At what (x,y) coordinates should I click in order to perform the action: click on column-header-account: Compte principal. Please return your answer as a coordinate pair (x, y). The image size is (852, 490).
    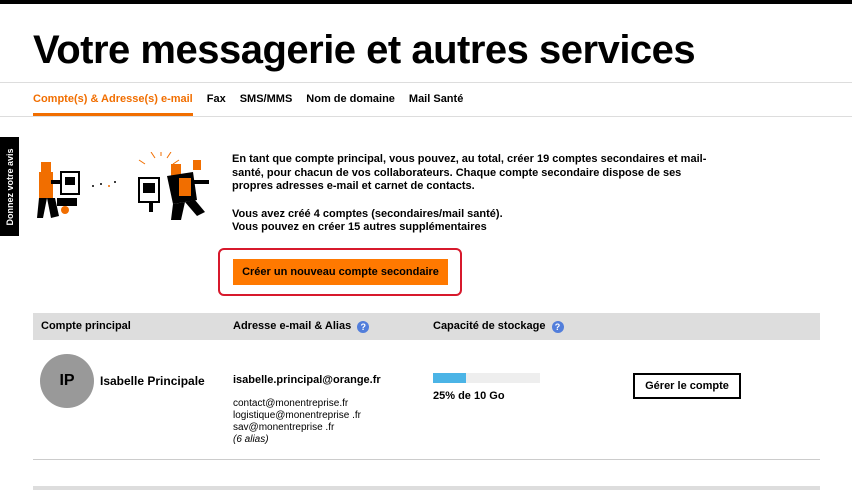
    Looking at the image, I should click on (86, 326).